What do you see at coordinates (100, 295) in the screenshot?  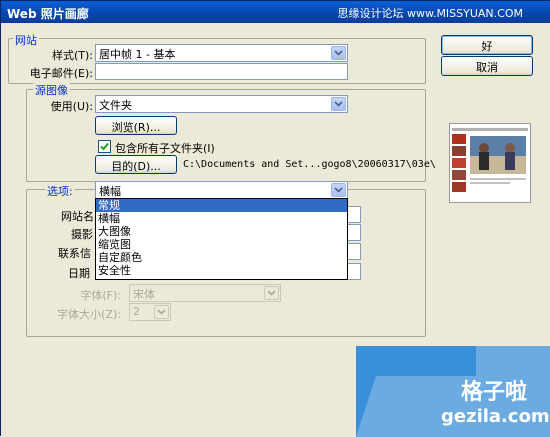 I see `font-label: 字体(F):` at bounding box center [100, 295].